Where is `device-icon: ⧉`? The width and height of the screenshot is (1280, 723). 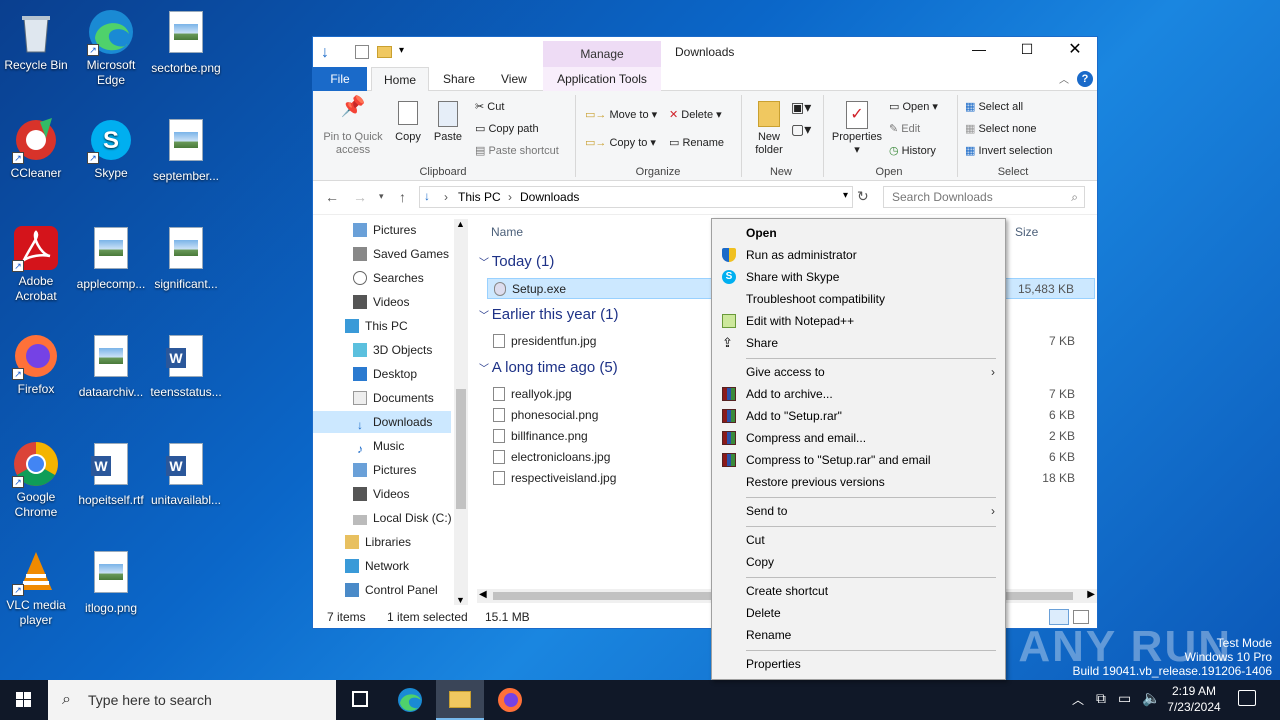 device-icon: ⧉ is located at coordinates (1101, 698).